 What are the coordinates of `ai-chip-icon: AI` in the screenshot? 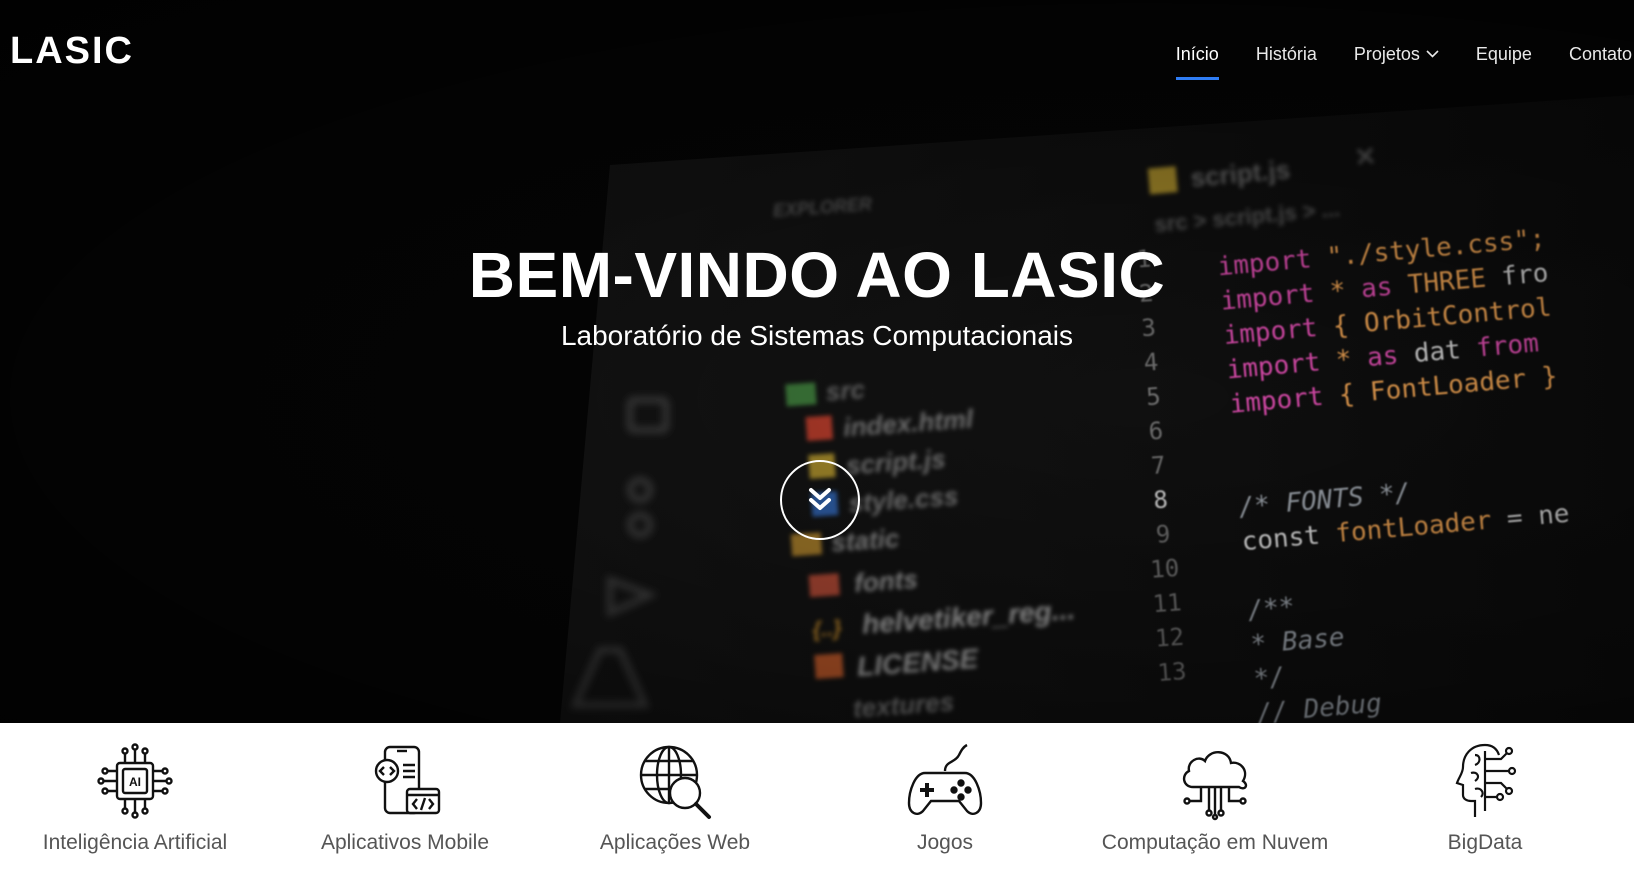 It's located at (135, 781).